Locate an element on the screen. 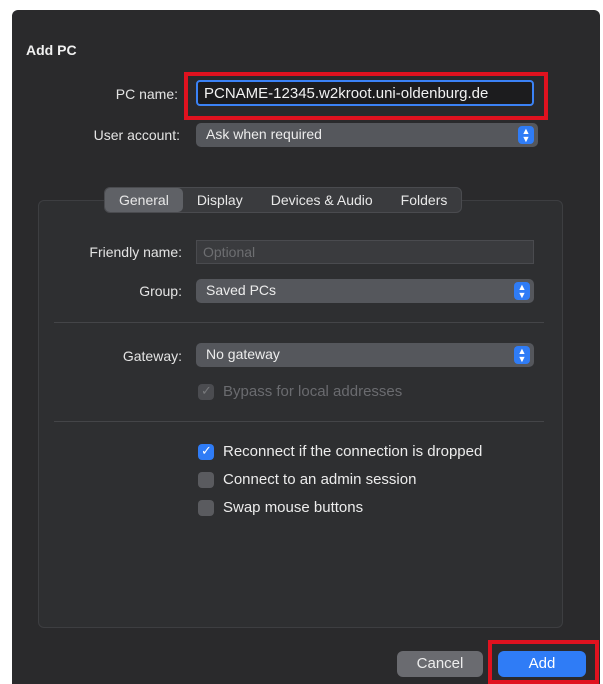  gateway-select: No gateway ▲ ▼ is located at coordinates (365, 355).